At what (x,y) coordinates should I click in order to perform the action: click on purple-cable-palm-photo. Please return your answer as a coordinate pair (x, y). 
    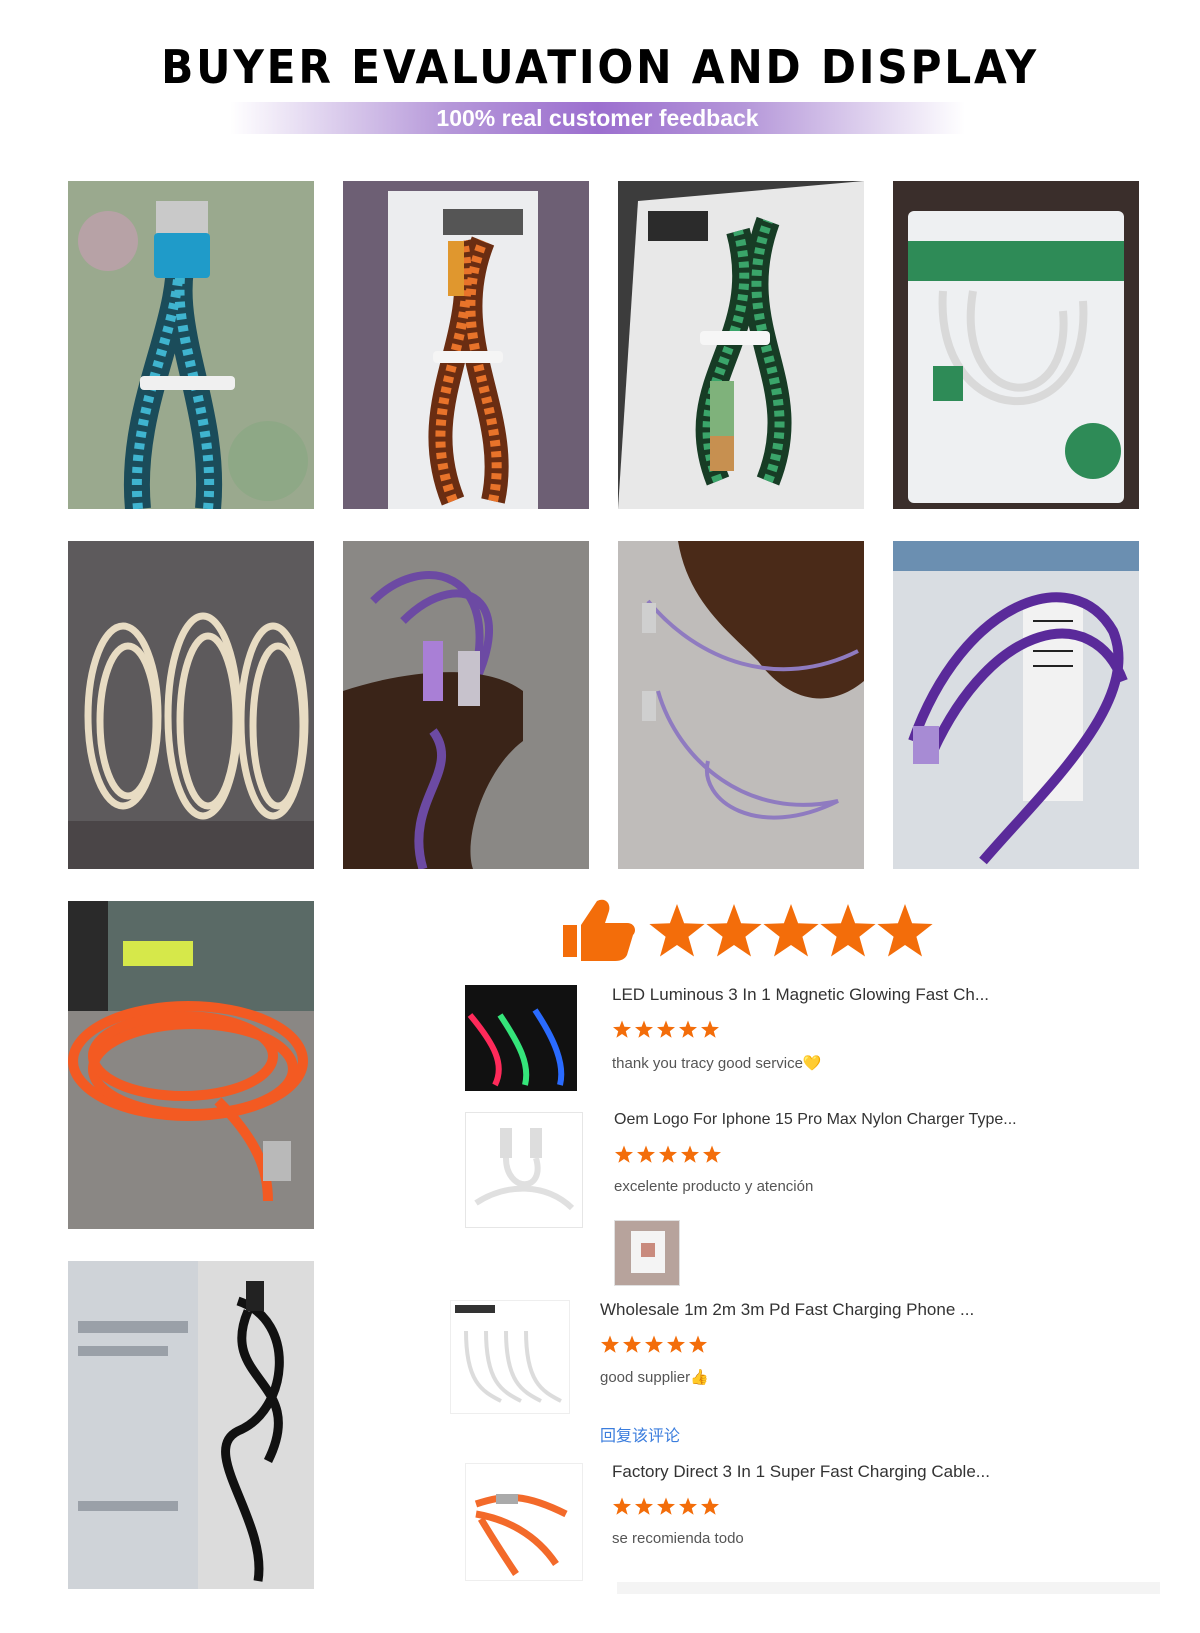
    Looking at the image, I should click on (741, 705).